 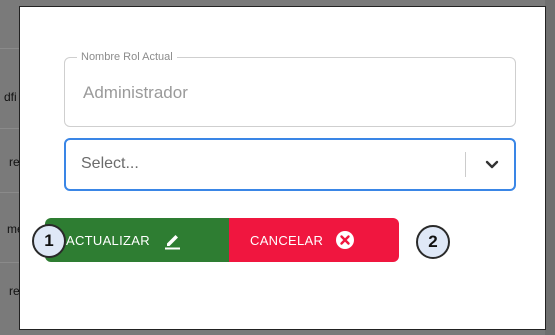 I want to click on cancel-button-label: CANCELAR, so click(x=287, y=240).